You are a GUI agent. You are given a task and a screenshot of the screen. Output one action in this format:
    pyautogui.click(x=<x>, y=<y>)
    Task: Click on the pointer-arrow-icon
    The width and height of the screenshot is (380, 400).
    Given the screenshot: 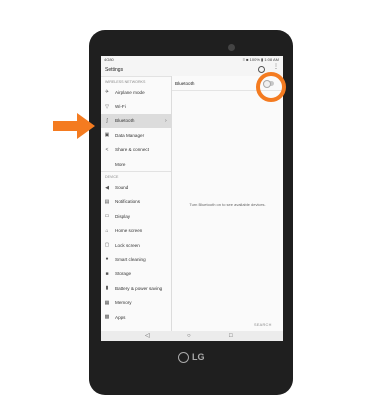 What is the action you would take?
    pyautogui.click(x=74, y=126)
    